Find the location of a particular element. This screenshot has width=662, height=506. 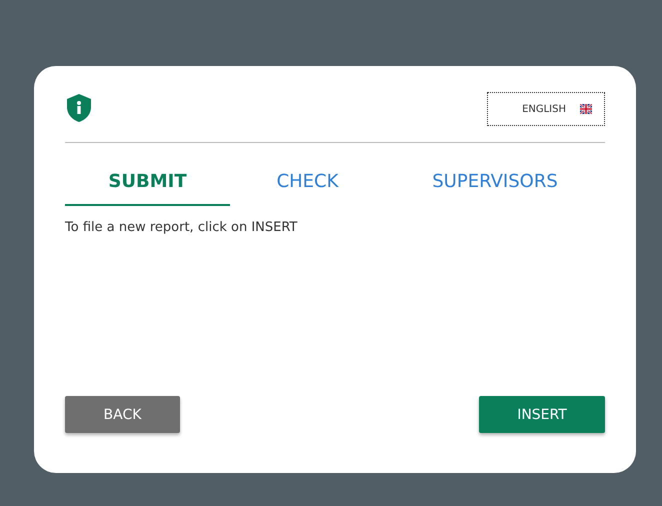

back-button: BACK is located at coordinates (122, 414).